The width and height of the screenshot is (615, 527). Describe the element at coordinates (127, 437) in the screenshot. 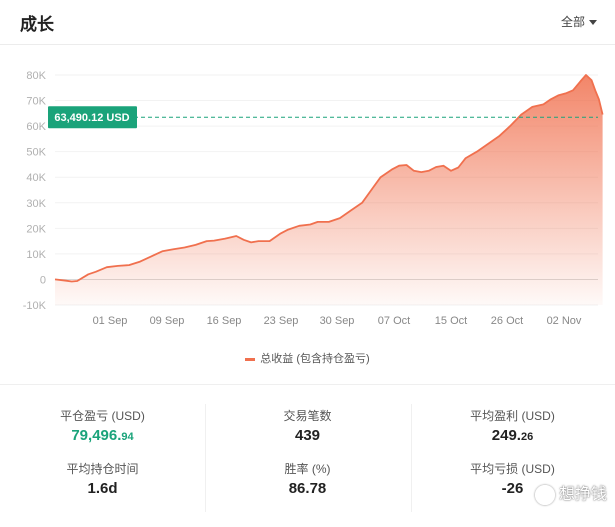

I see `pnl-value-decimal: 94` at that location.